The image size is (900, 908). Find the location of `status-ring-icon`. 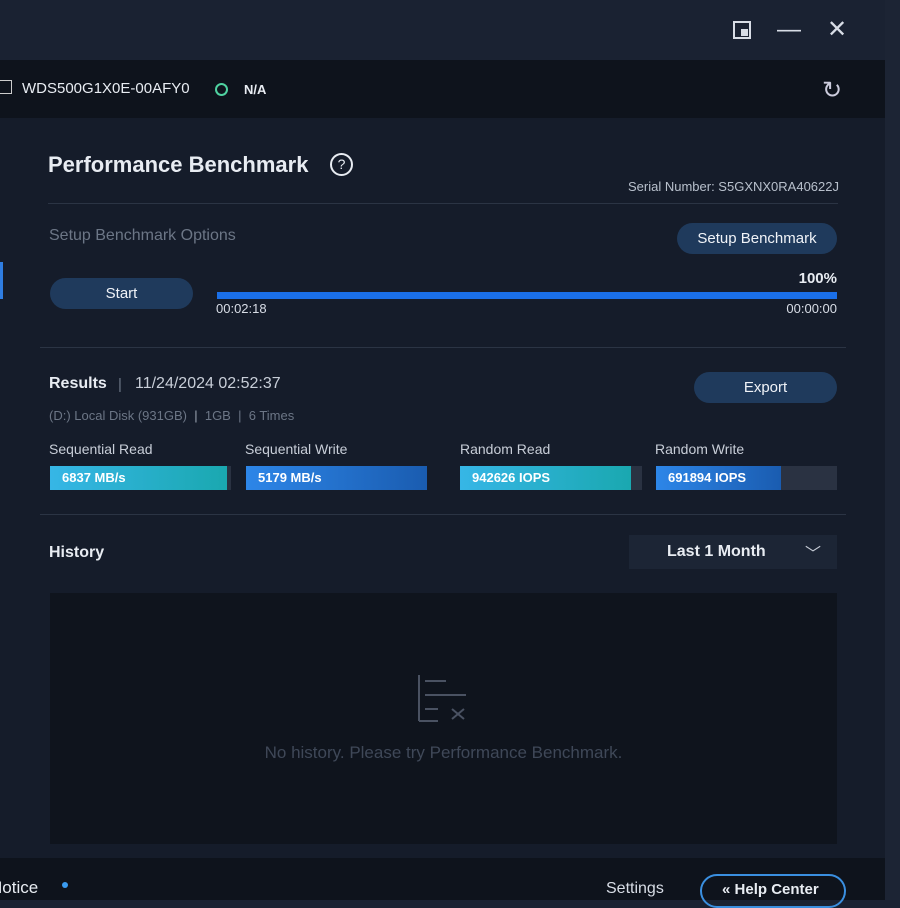

status-ring-icon is located at coordinates (221, 89).